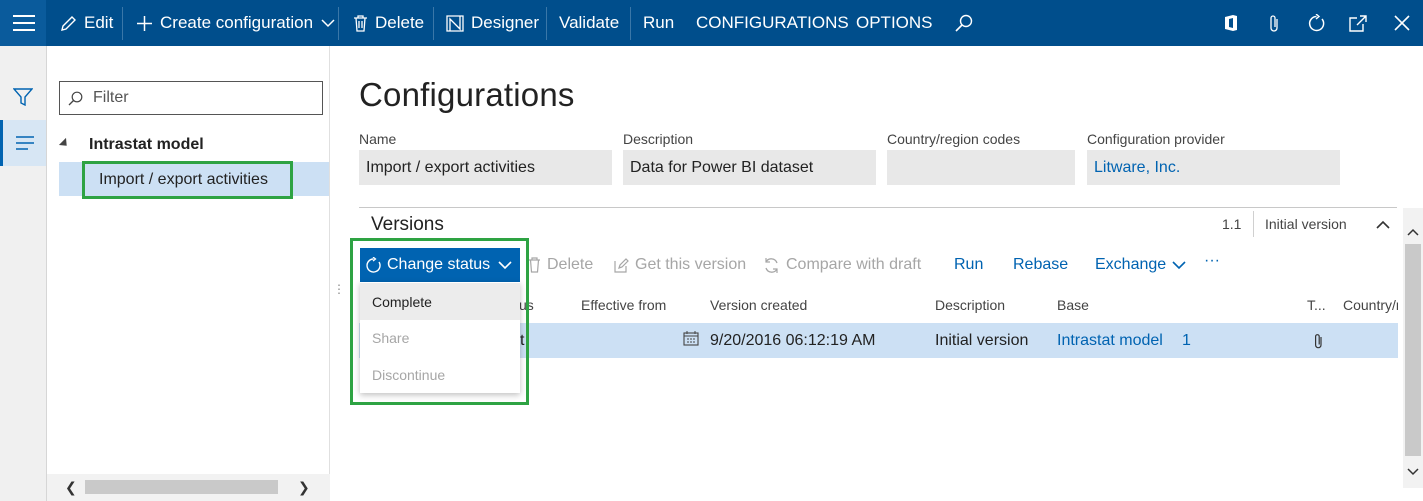 This screenshot has height=501, width=1423. I want to click on column-header-status: us, so click(526, 305).